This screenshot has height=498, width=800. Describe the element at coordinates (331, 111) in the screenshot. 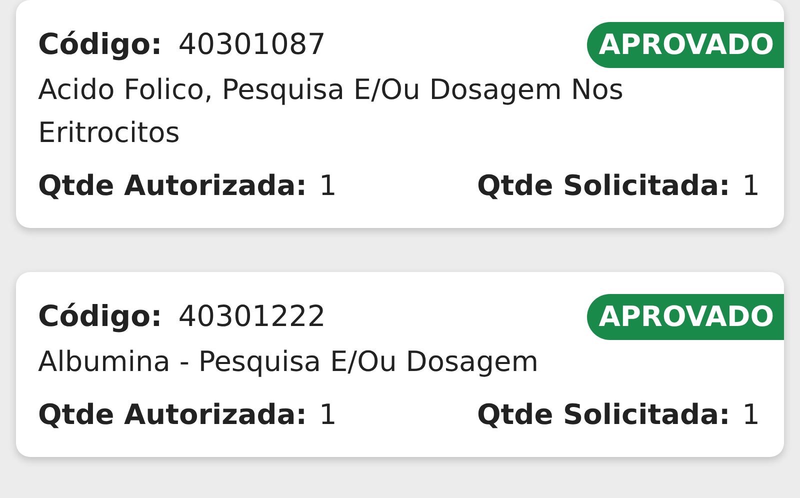

I see `procedure-description: Acido Folico, Pesquisa E/Ou Dosagem Nos Eritrocitos` at that location.